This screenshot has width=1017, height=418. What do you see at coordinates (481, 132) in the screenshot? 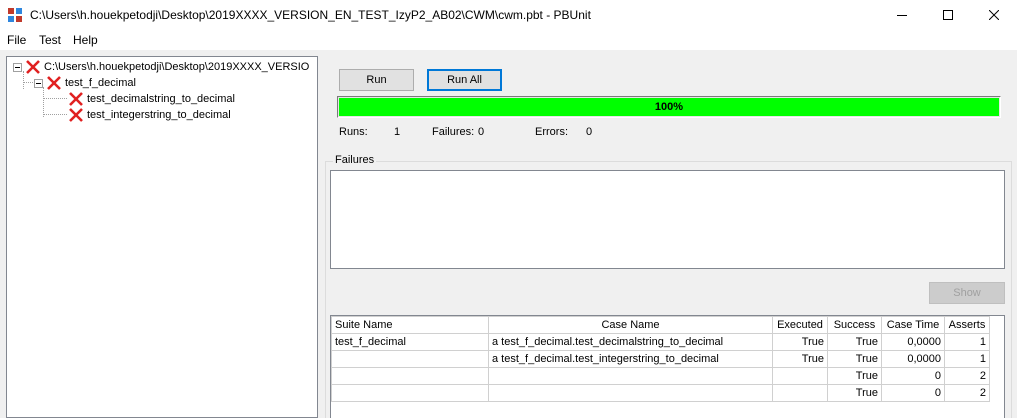
I see `failures-count-value: 0` at bounding box center [481, 132].